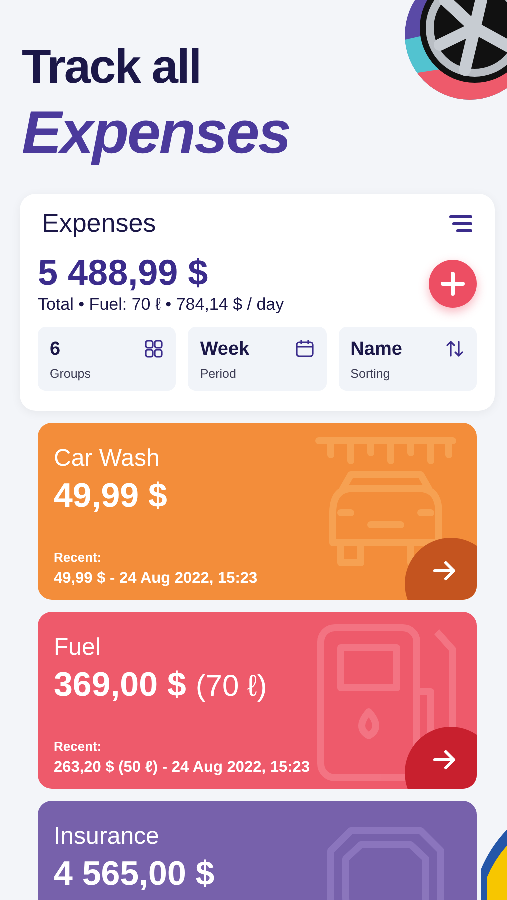 Image resolution: width=507 pixels, height=900 pixels. What do you see at coordinates (56, 350) in the screenshot?
I see `tile-value: 6` at bounding box center [56, 350].